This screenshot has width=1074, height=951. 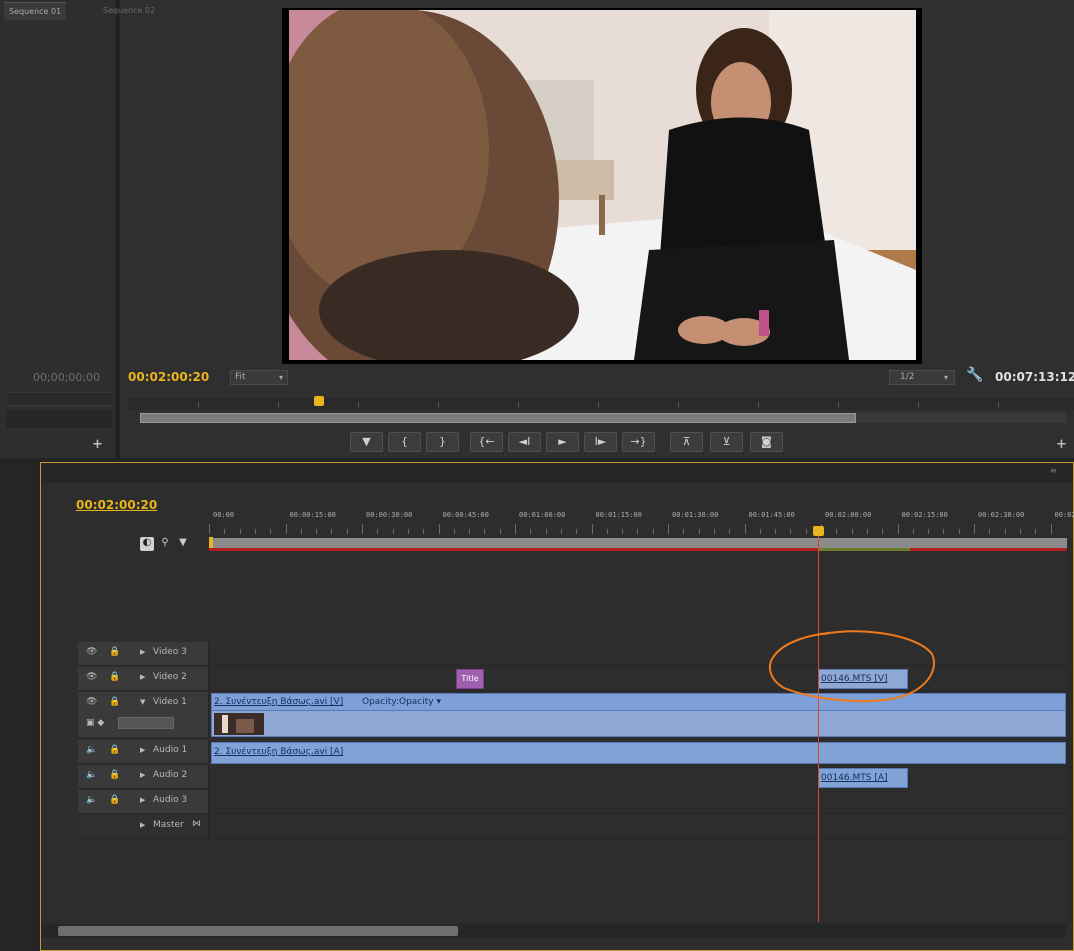 I want to click on step-back-icon: ◄I, so click(x=524, y=441).